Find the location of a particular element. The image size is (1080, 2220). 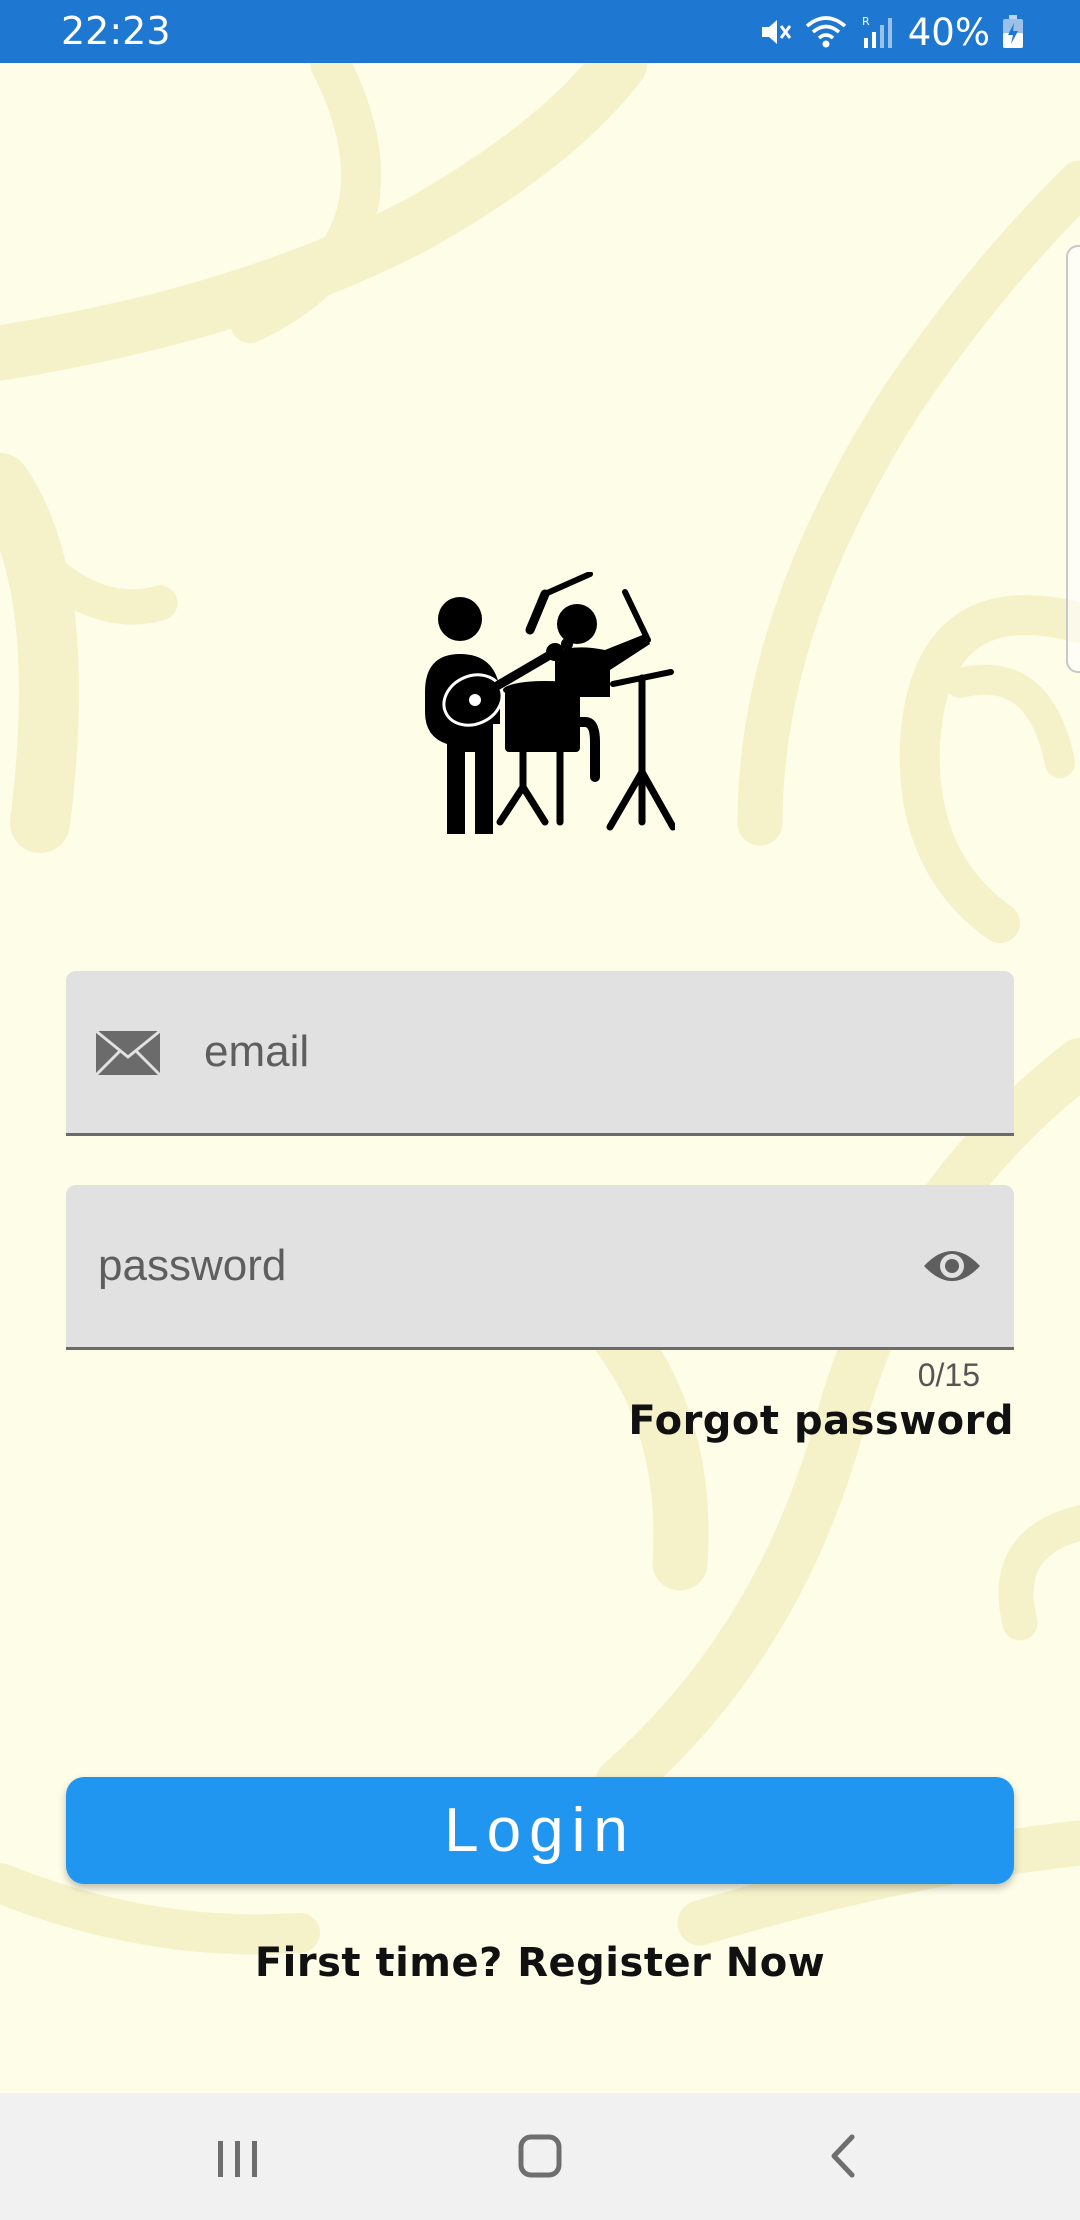

battery-percent: 40% is located at coordinates (948, 32).